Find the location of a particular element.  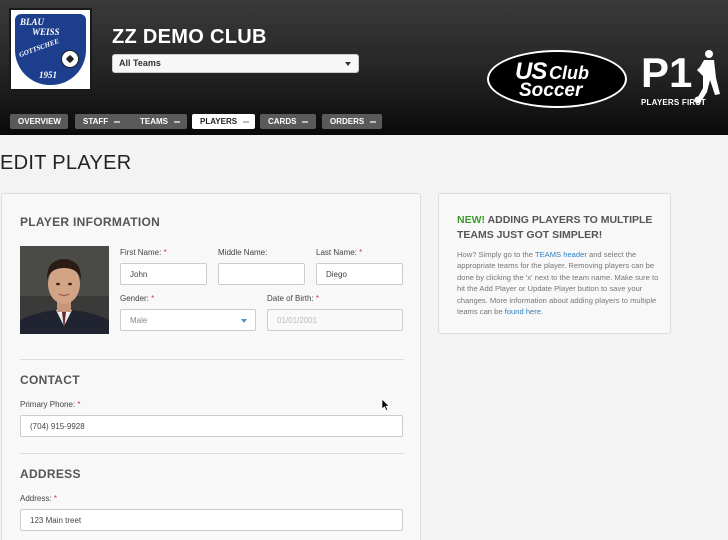

nav-players: PLAYERS is located at coordinates (223, 121).